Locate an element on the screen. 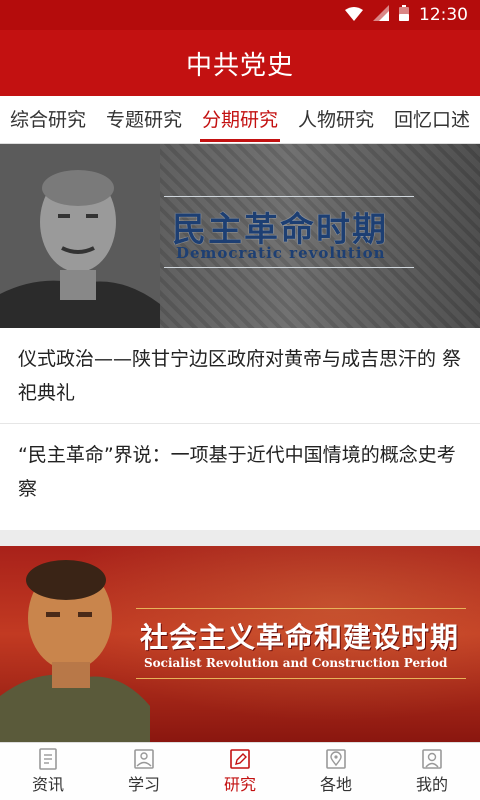 The height and width of the screenshot is (800, 480). nav-item-regions: 各地 is located at coordinates (336, 771).